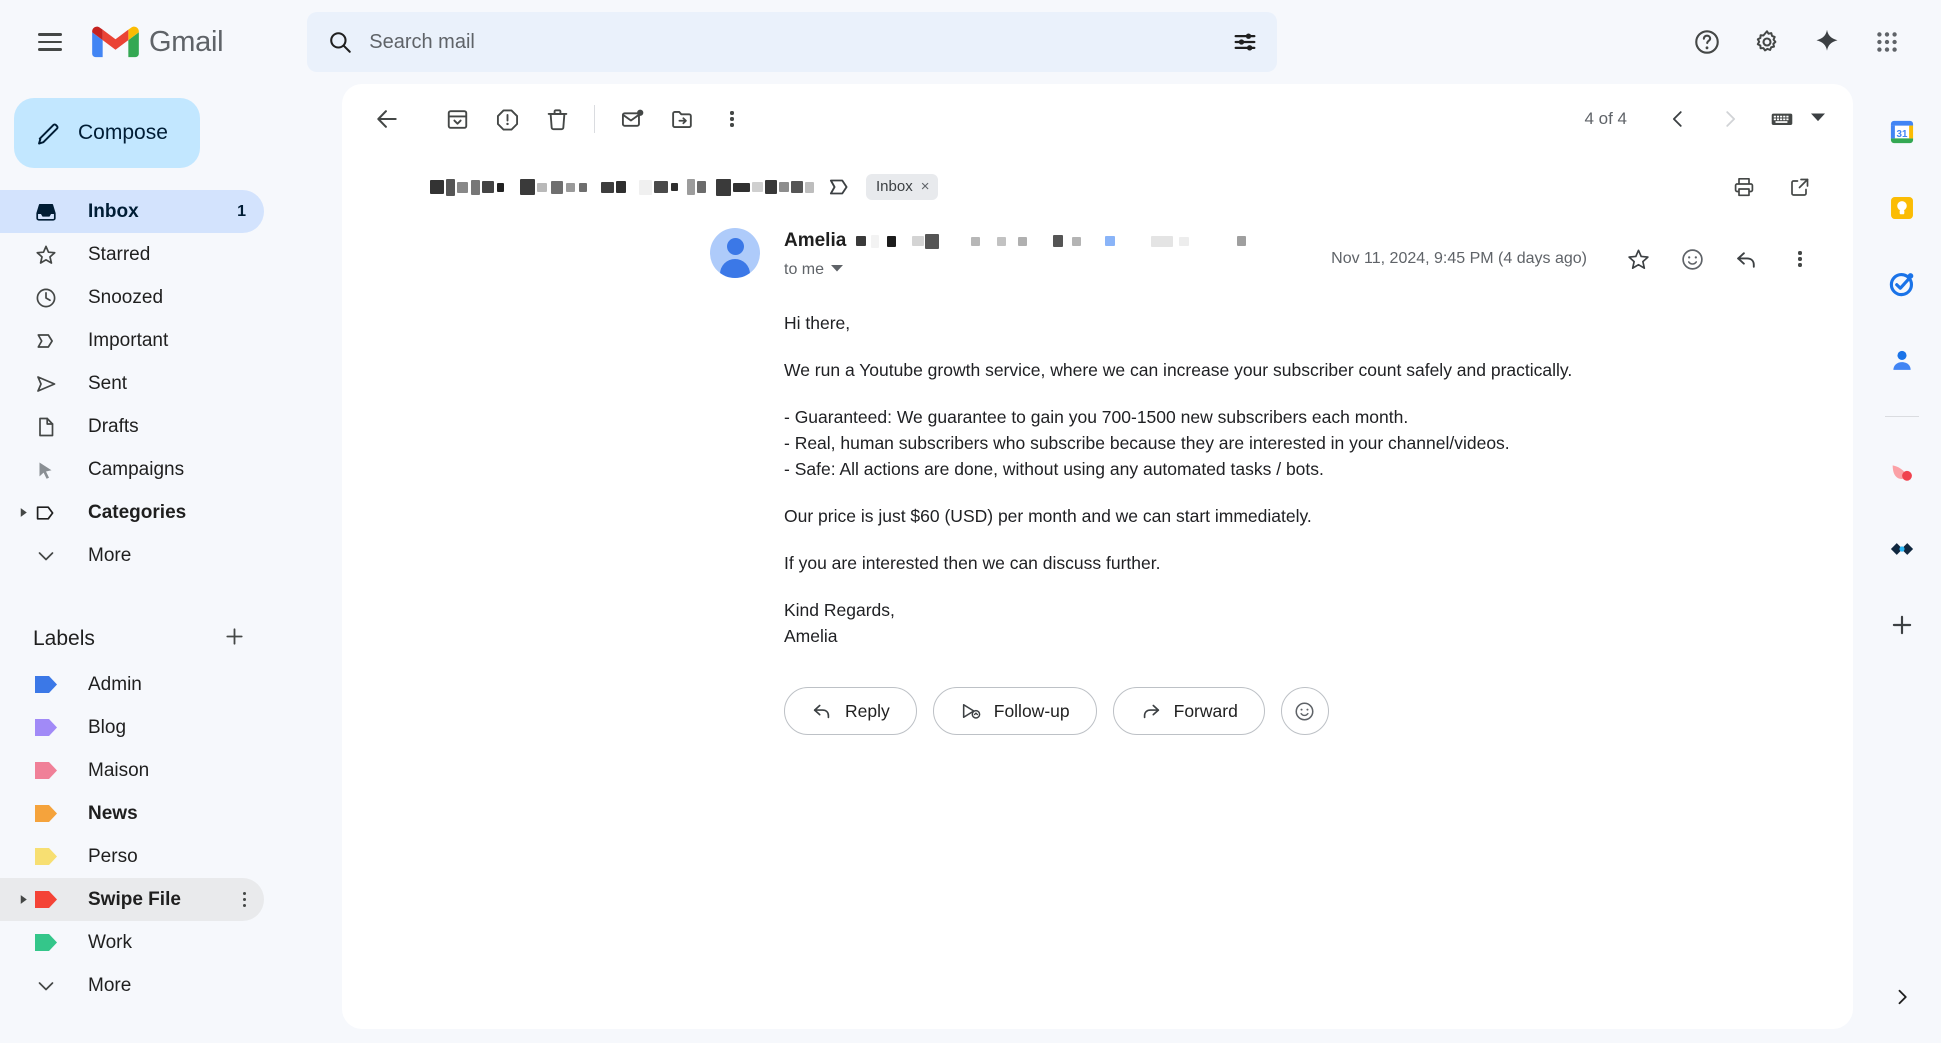  I want to click on google-keep-icon, so click(1902, 208).